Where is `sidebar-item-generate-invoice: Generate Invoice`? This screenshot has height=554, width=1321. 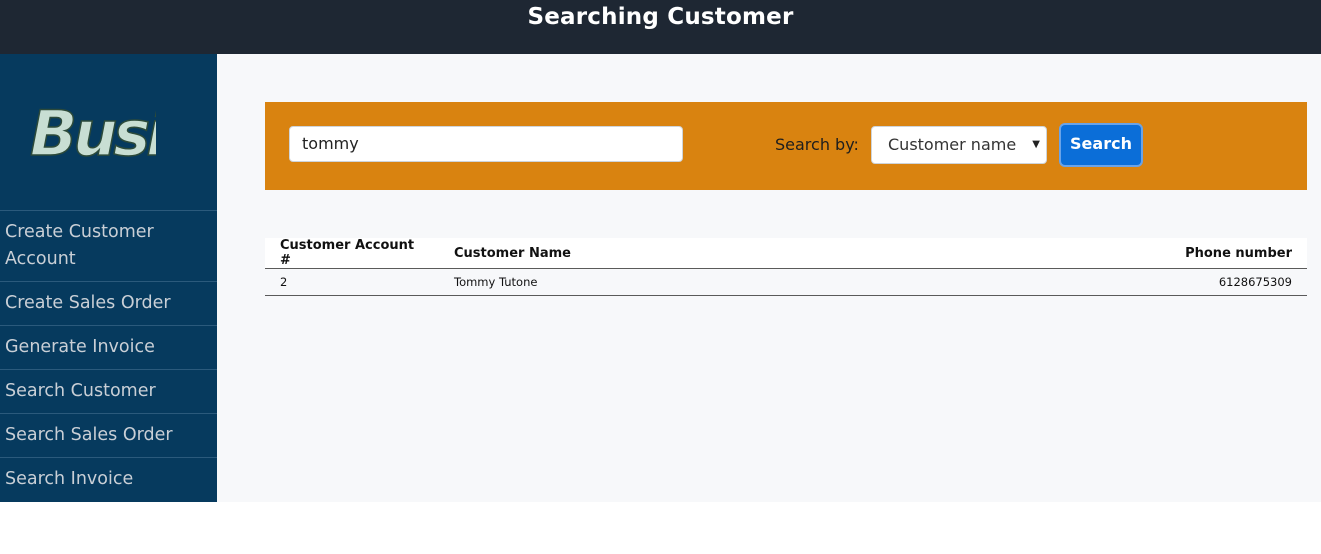
sidebar-item-generate-invoice: Generate Invoice is located at coordinates (108, 348).